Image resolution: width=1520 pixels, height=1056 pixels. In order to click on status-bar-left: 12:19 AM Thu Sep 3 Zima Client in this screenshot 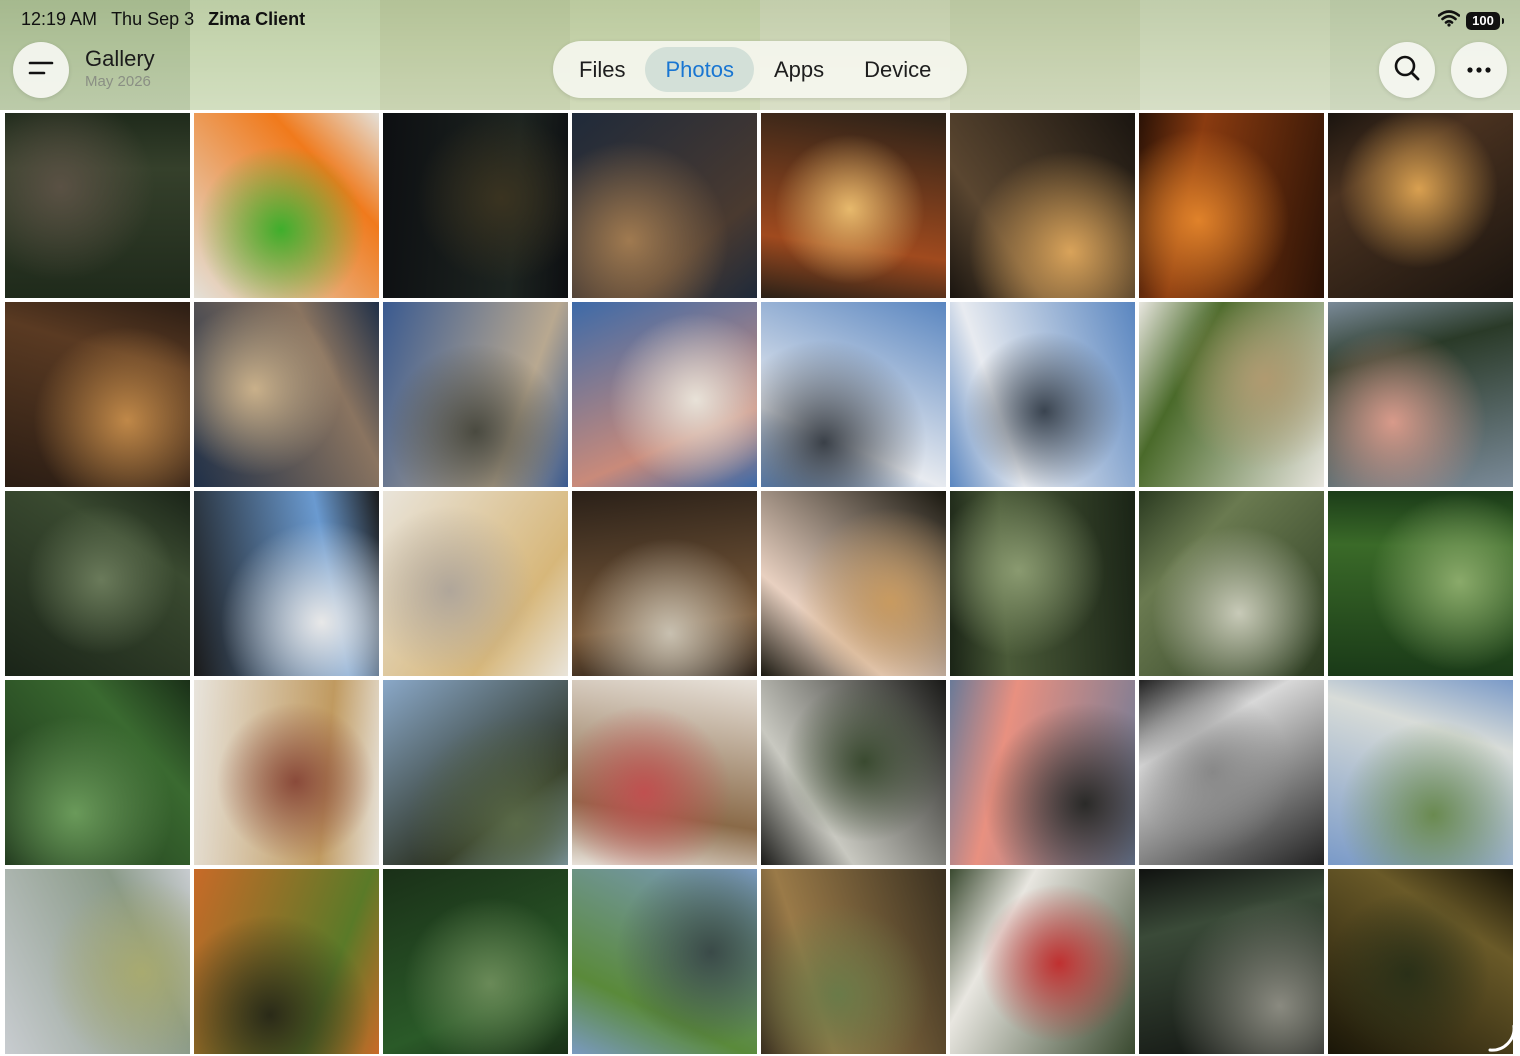, I will do `click(163, 19)`.